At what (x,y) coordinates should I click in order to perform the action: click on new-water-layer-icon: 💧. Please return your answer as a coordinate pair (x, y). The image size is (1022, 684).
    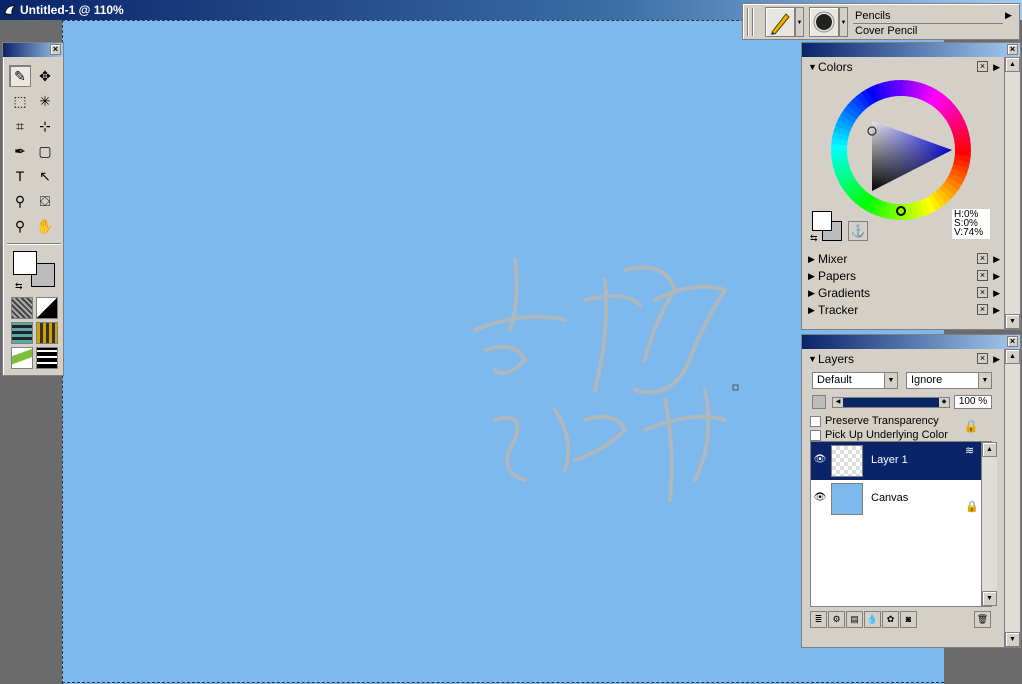
    Looking at the image, I should click on (872, 619).